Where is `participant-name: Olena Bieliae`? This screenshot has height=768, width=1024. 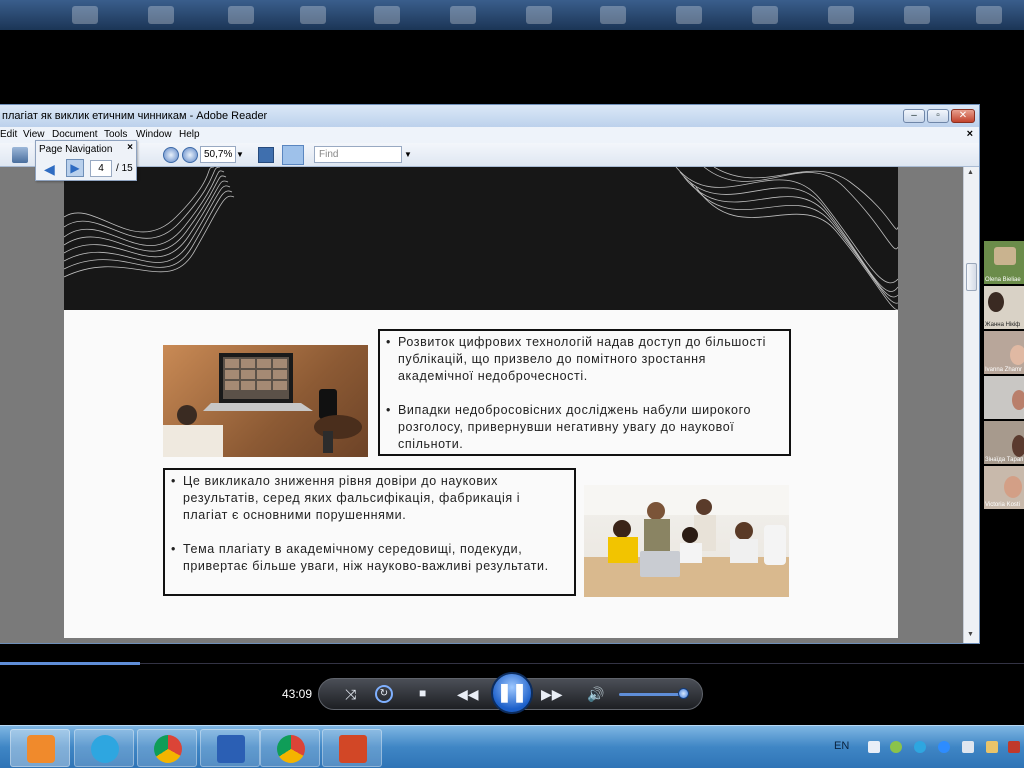 participant-name: Olena Bieliae is located at coordinates (1003, 280).